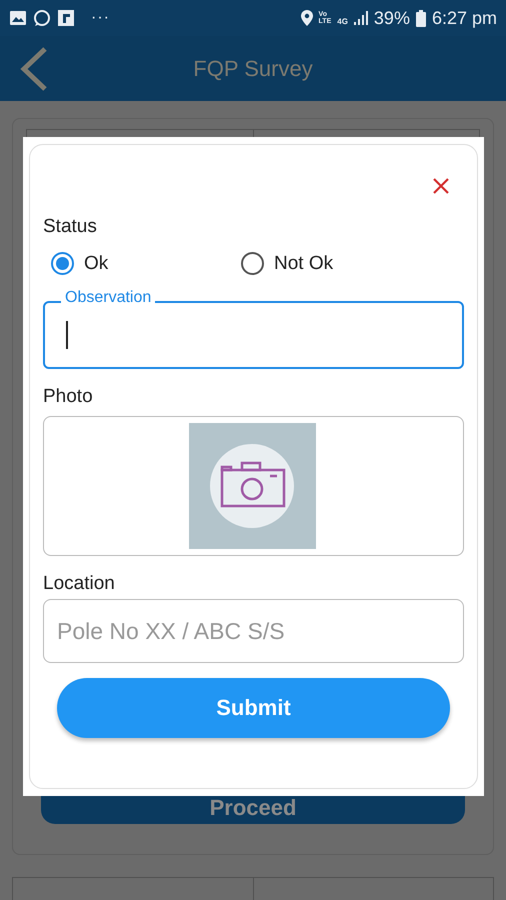 The height and width of the screenshot is (900, 506). Describe the element at coordinates (441, 186) in the screenshot. I see `close-icon` at that location.